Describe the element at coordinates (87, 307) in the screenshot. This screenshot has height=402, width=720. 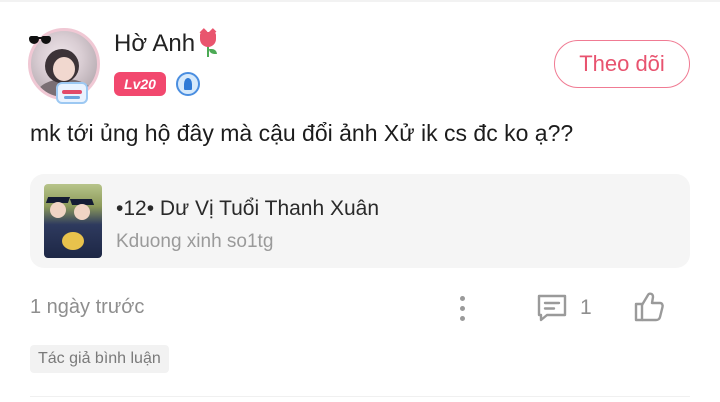
I see `timestamp: 1 ngày trước` at that location.